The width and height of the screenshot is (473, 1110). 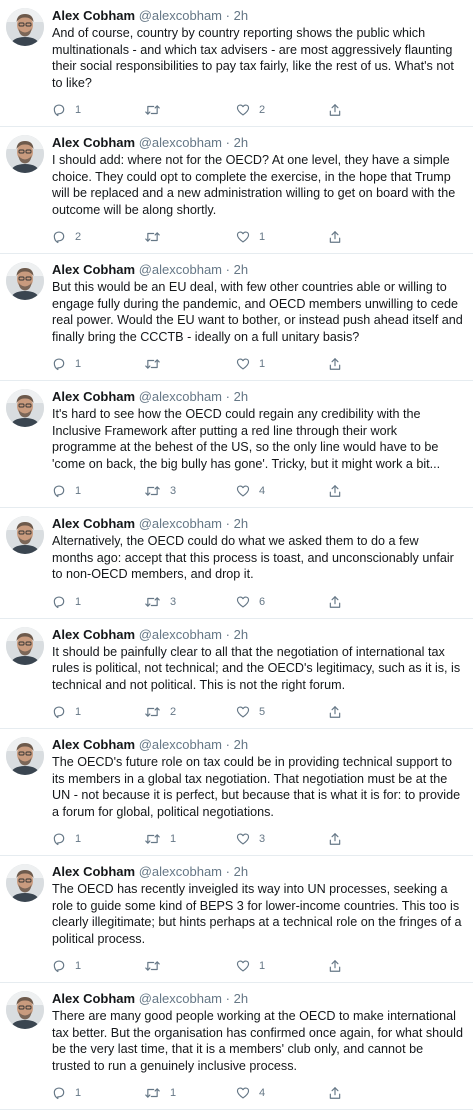 What do you see at coordinates (78, 491) in the screenshot?
I see `reply-count: 1` at bounding box center [78, 491].